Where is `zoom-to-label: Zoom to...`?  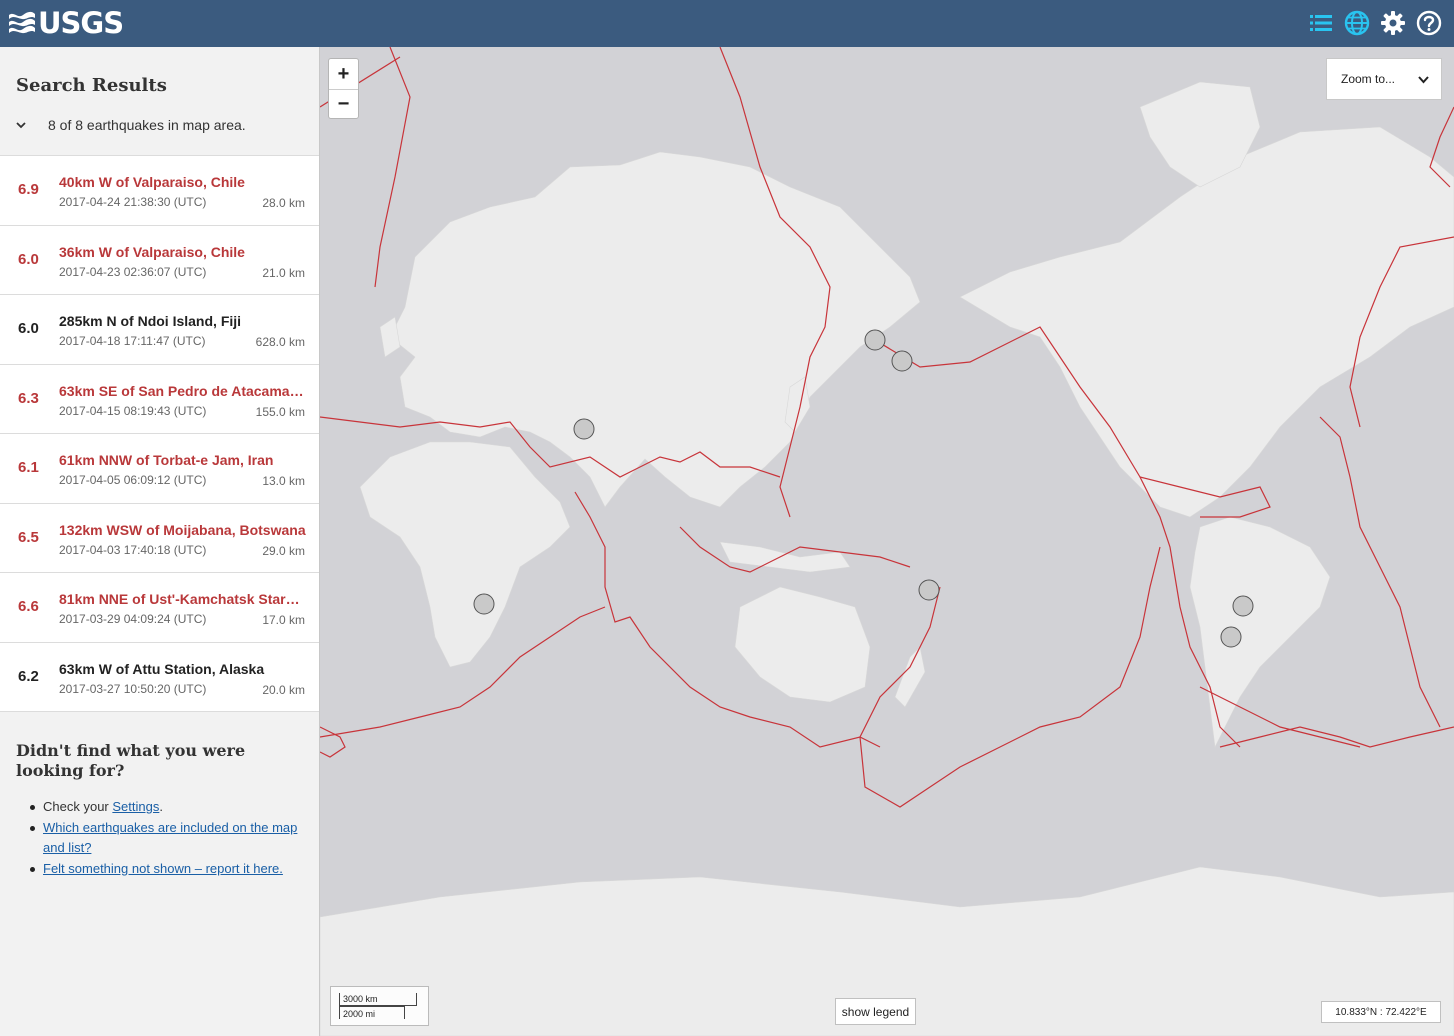
zoom-to-label: Zoom to... is located at coordinates (1368, 79).